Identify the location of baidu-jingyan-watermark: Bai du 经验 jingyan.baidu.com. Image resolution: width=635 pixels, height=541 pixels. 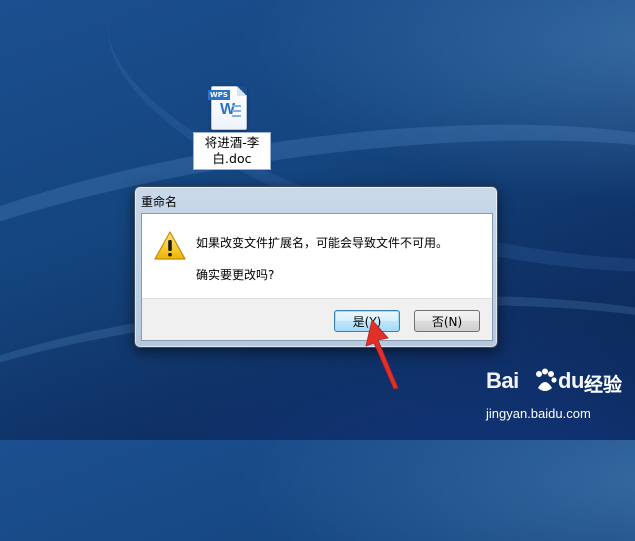
(556, 400).